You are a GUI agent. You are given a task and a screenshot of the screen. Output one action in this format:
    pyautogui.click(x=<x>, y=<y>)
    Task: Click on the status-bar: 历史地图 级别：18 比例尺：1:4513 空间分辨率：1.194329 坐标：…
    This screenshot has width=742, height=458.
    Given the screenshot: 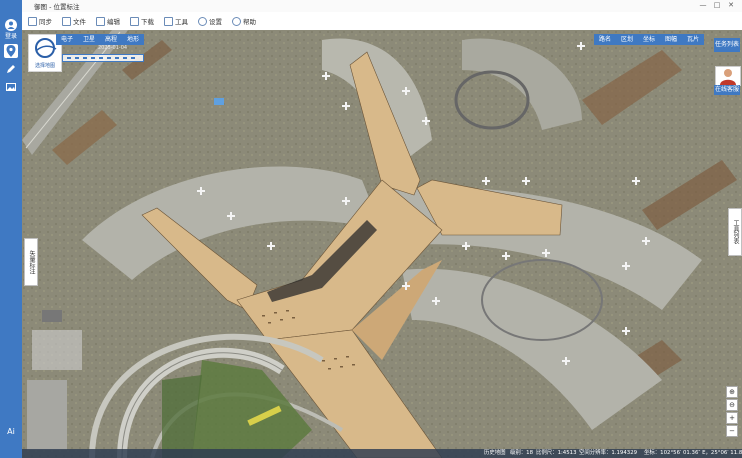 What is the action you would take?
    pyautogui.click(x=382, y=453)
    